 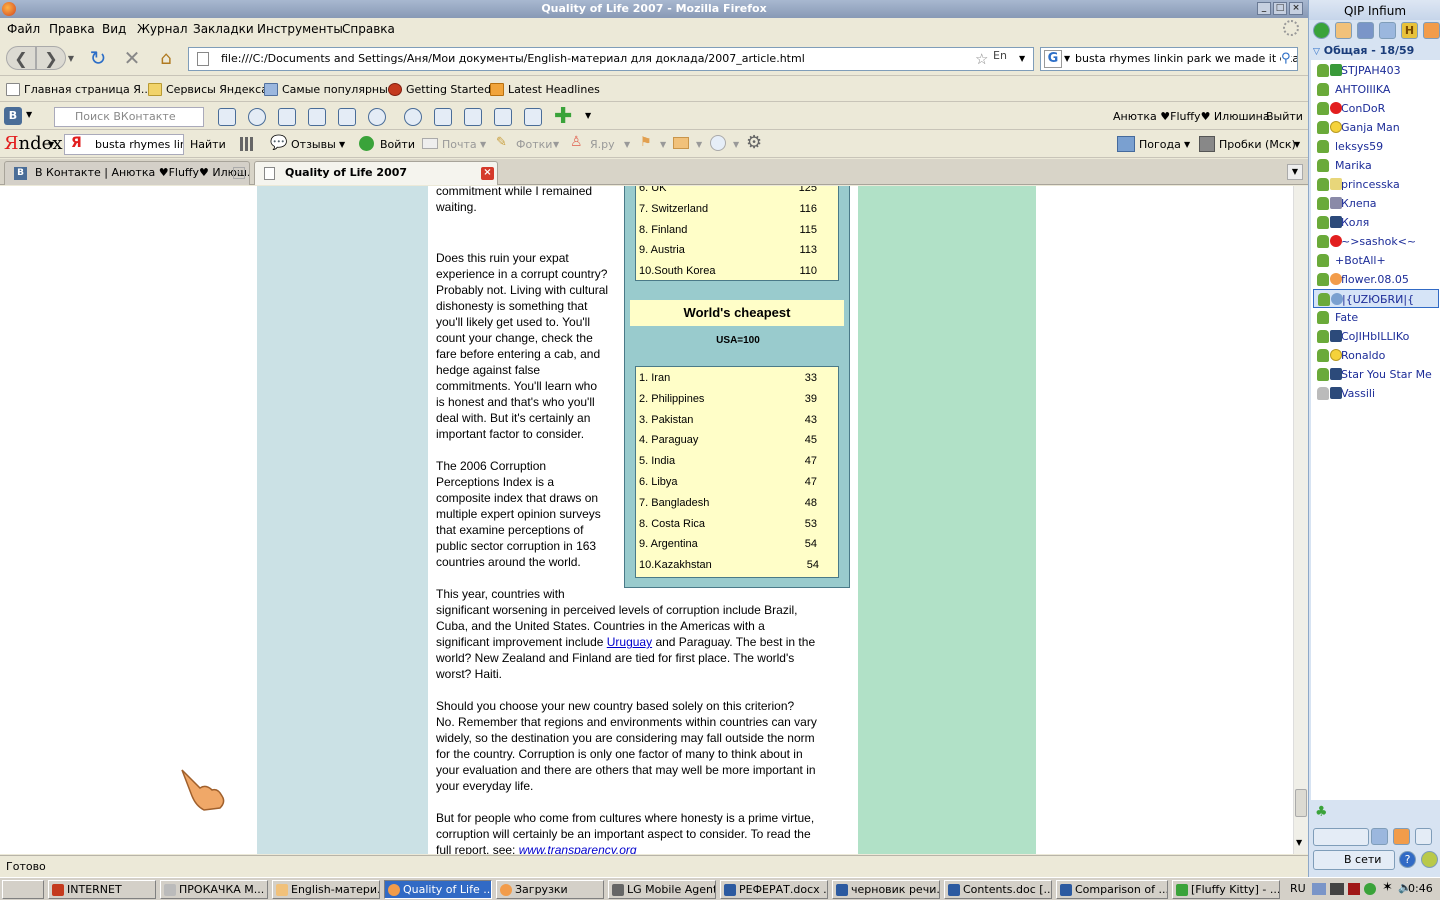 I want to click on uruguay-link: Uruguay, so click(x=629, y=642).